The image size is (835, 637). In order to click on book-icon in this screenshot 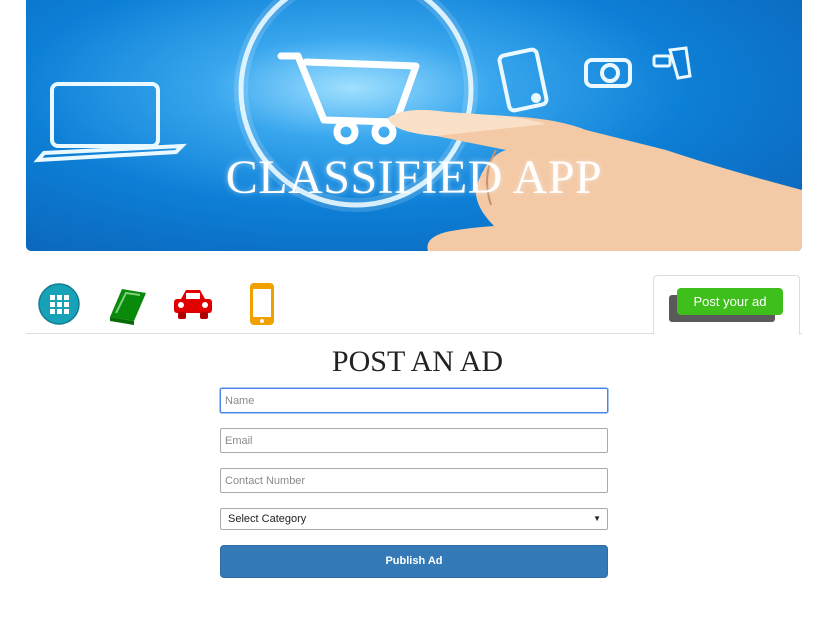, I will do `click(127, 304)`.